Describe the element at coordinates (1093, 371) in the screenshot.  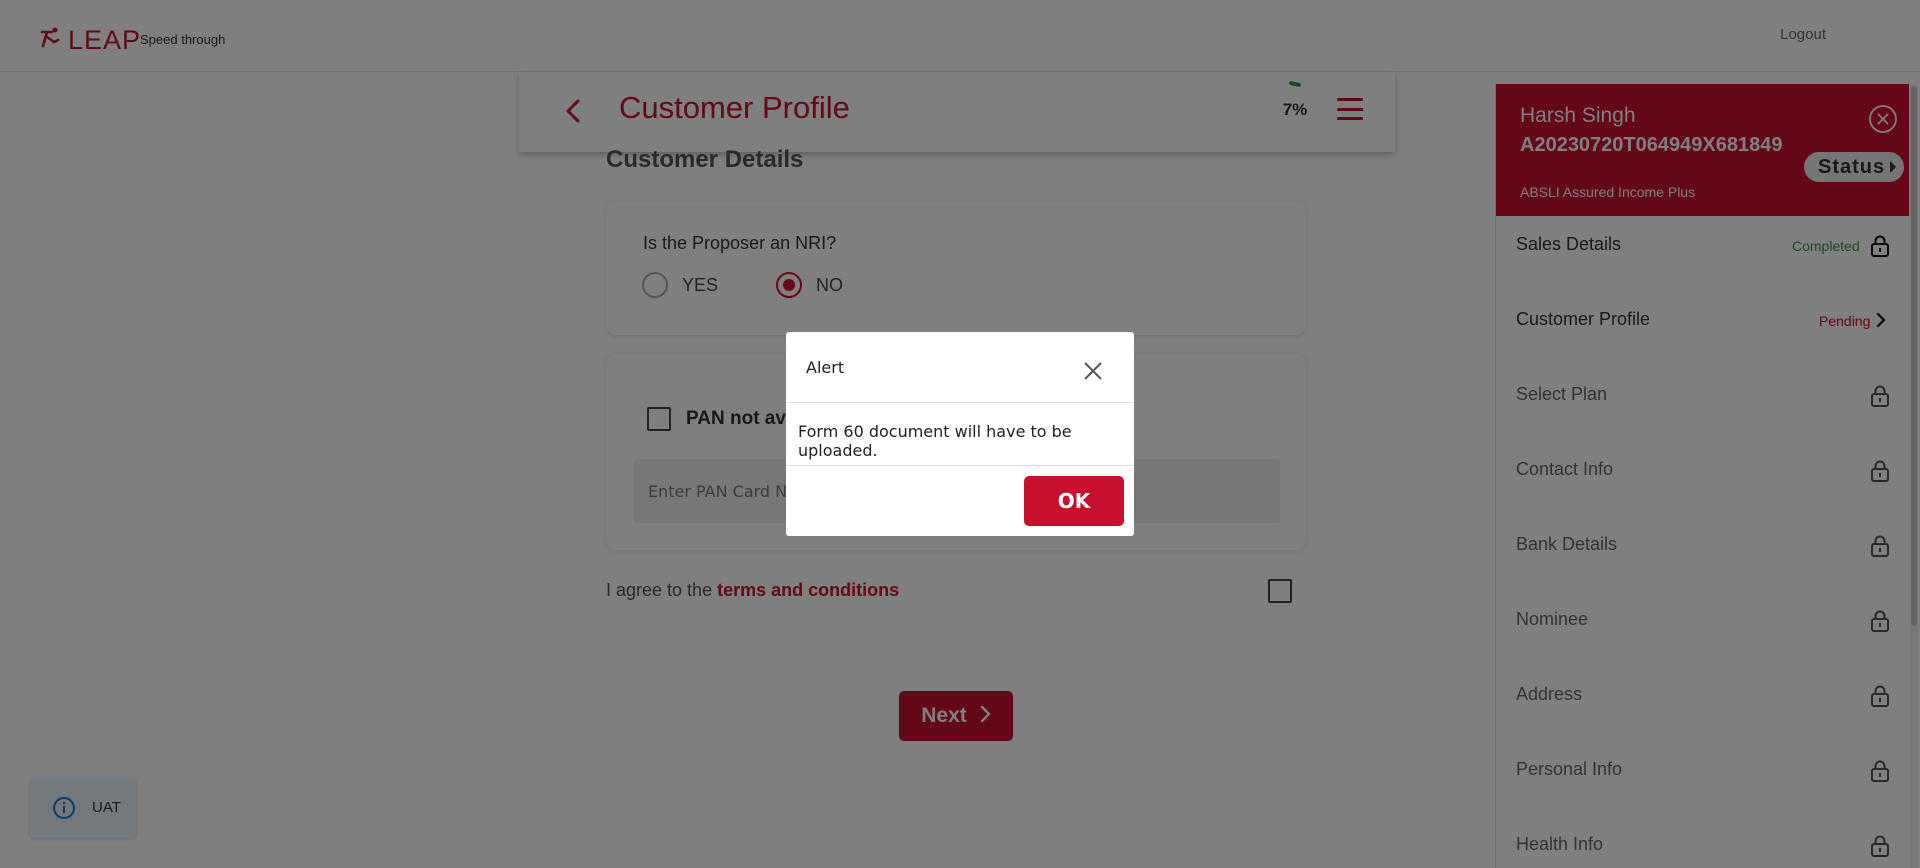
I see `close-icon` at that location.